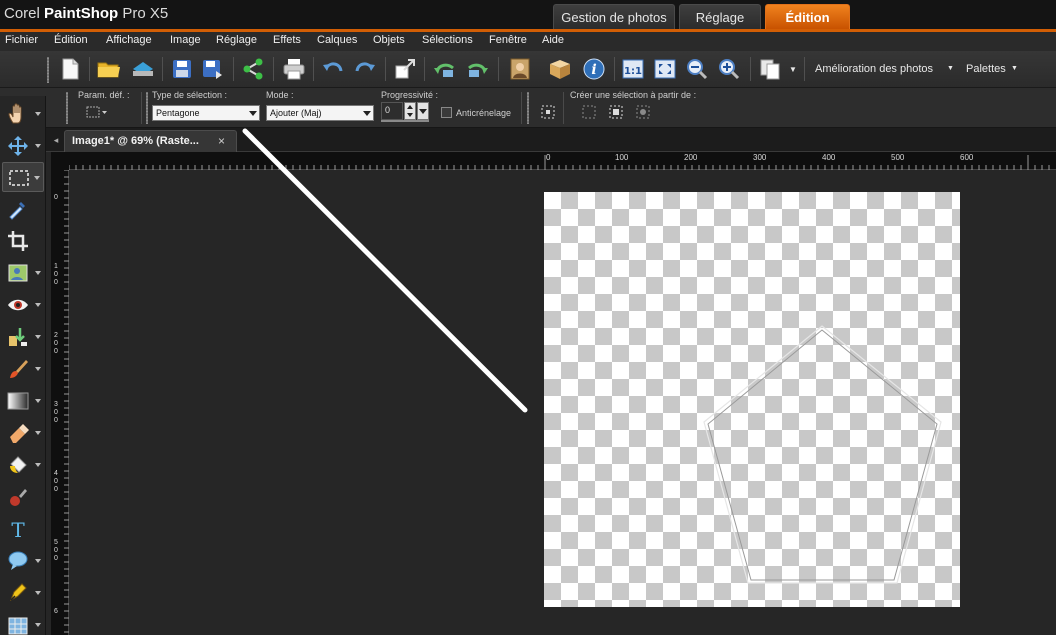 The height and width of the screenshot is (635, 1056). I want to click on zoom-in-icon, so click(729, 69).